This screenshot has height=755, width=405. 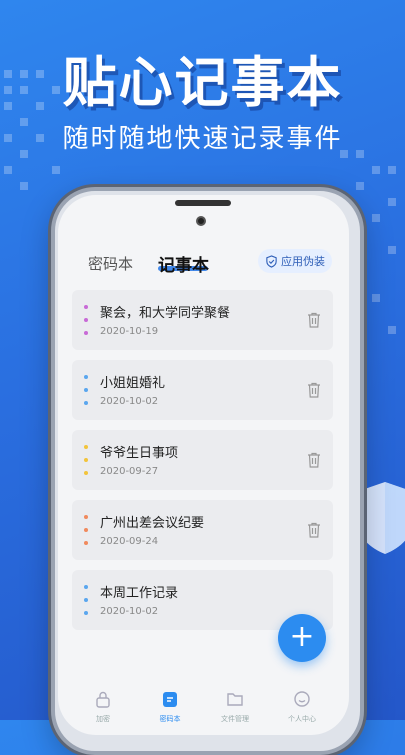 What do you see at coordinates (235, 707) in the screenshot?
I see `nav-item-file-manager: 文件管理` at bounding box center [235, 707].